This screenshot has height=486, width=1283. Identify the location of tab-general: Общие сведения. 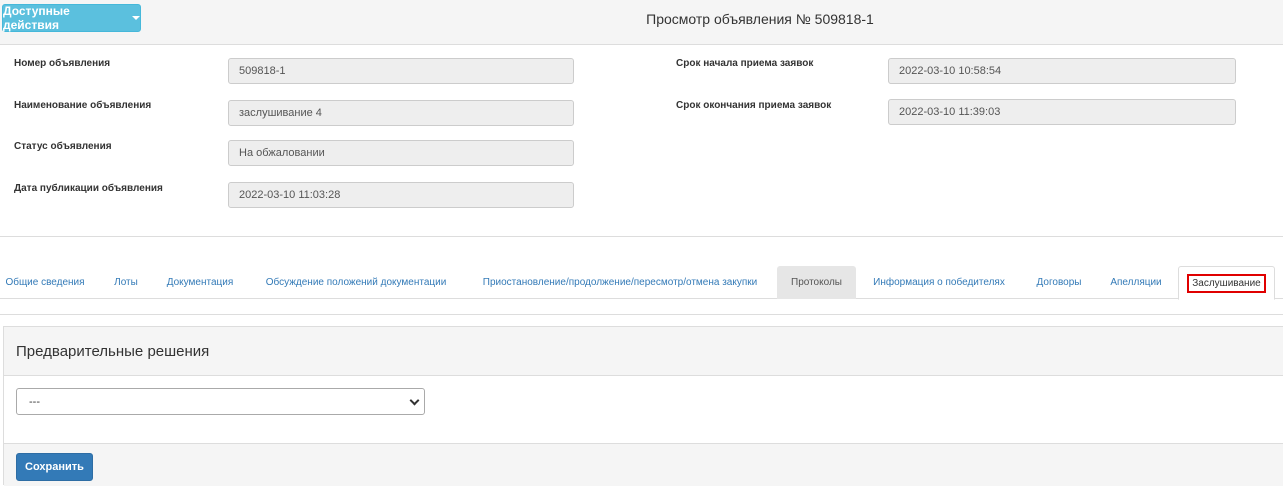
(45, 282).